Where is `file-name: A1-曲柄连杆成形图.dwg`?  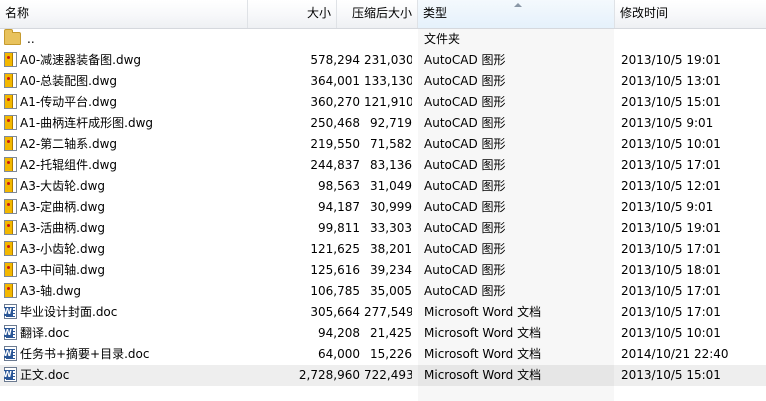
file-name: A1-曲柄连杆成形图.dwg is located at coordinates (87, 123).